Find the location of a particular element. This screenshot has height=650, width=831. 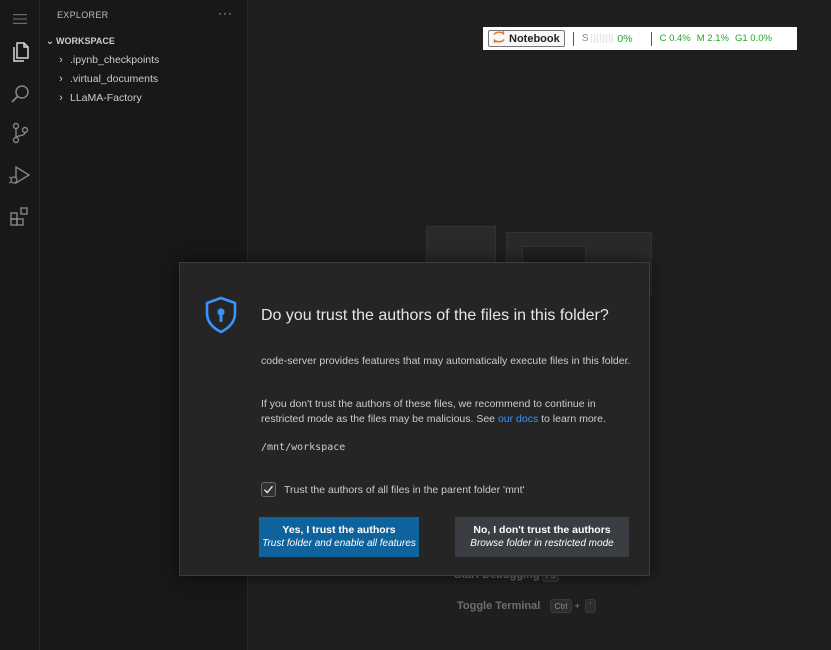

keybinding: Ctrl is located at coordinates (561, 606).